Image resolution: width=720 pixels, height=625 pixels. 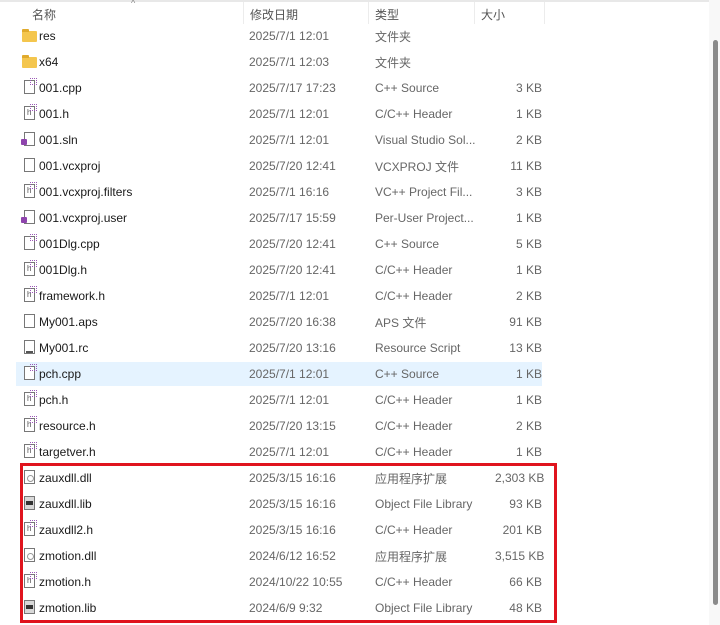 What do you see at coordinates (418, 348) in the screenshot?
I see `file-type: Resource Script` at bounding box center [418, 348].